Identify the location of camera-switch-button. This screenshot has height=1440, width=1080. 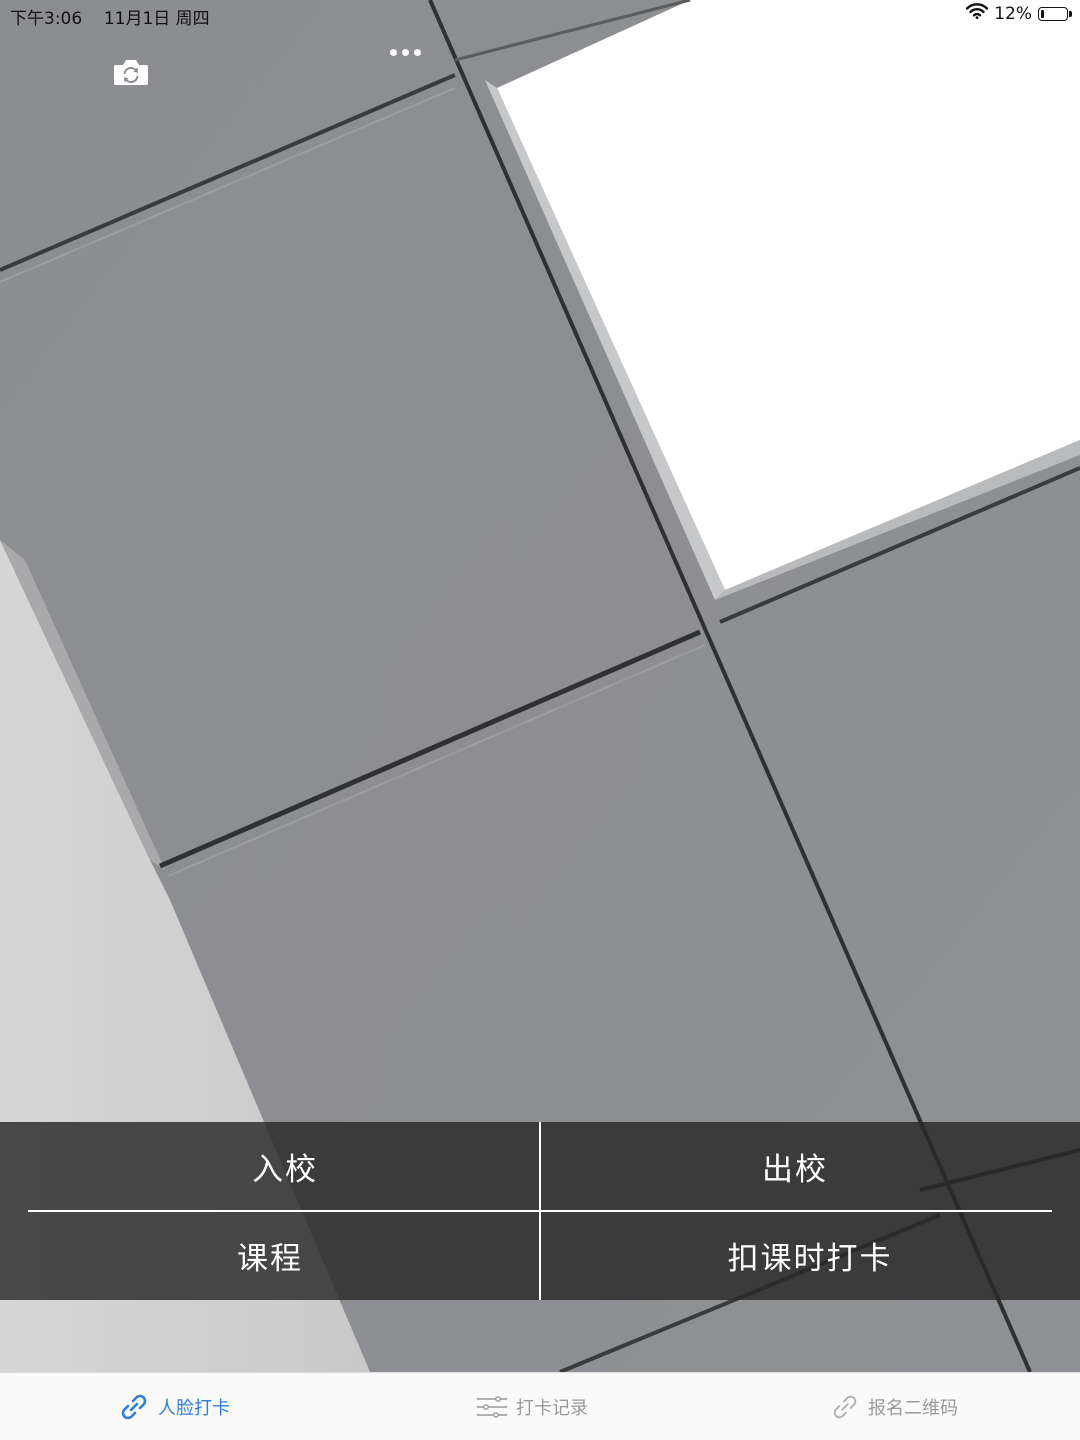
(131, 72).